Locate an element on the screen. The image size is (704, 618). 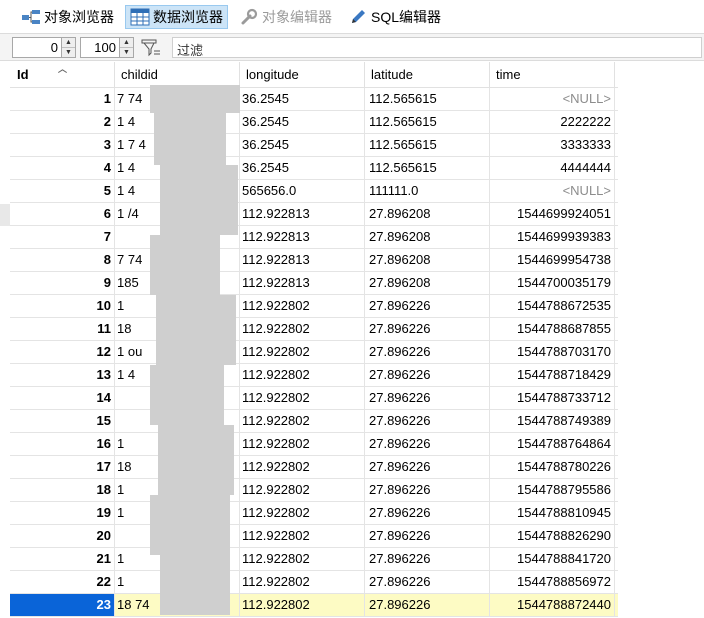
offset-input: 0 is located at coordinates (37, 47).